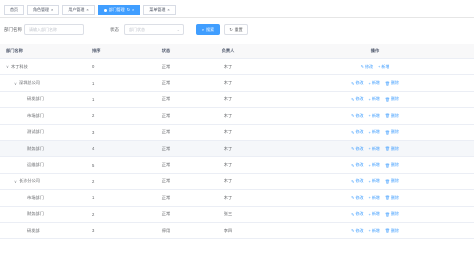 The image size is (474, 260). What do you see at coordinates (237, 182) in the screenshot?
I see `table-row: ∨ 长沙分公司 2 正常 木丁 ✎ 修改 + 新增 🗑 删除` at bounding box center [237, 182].